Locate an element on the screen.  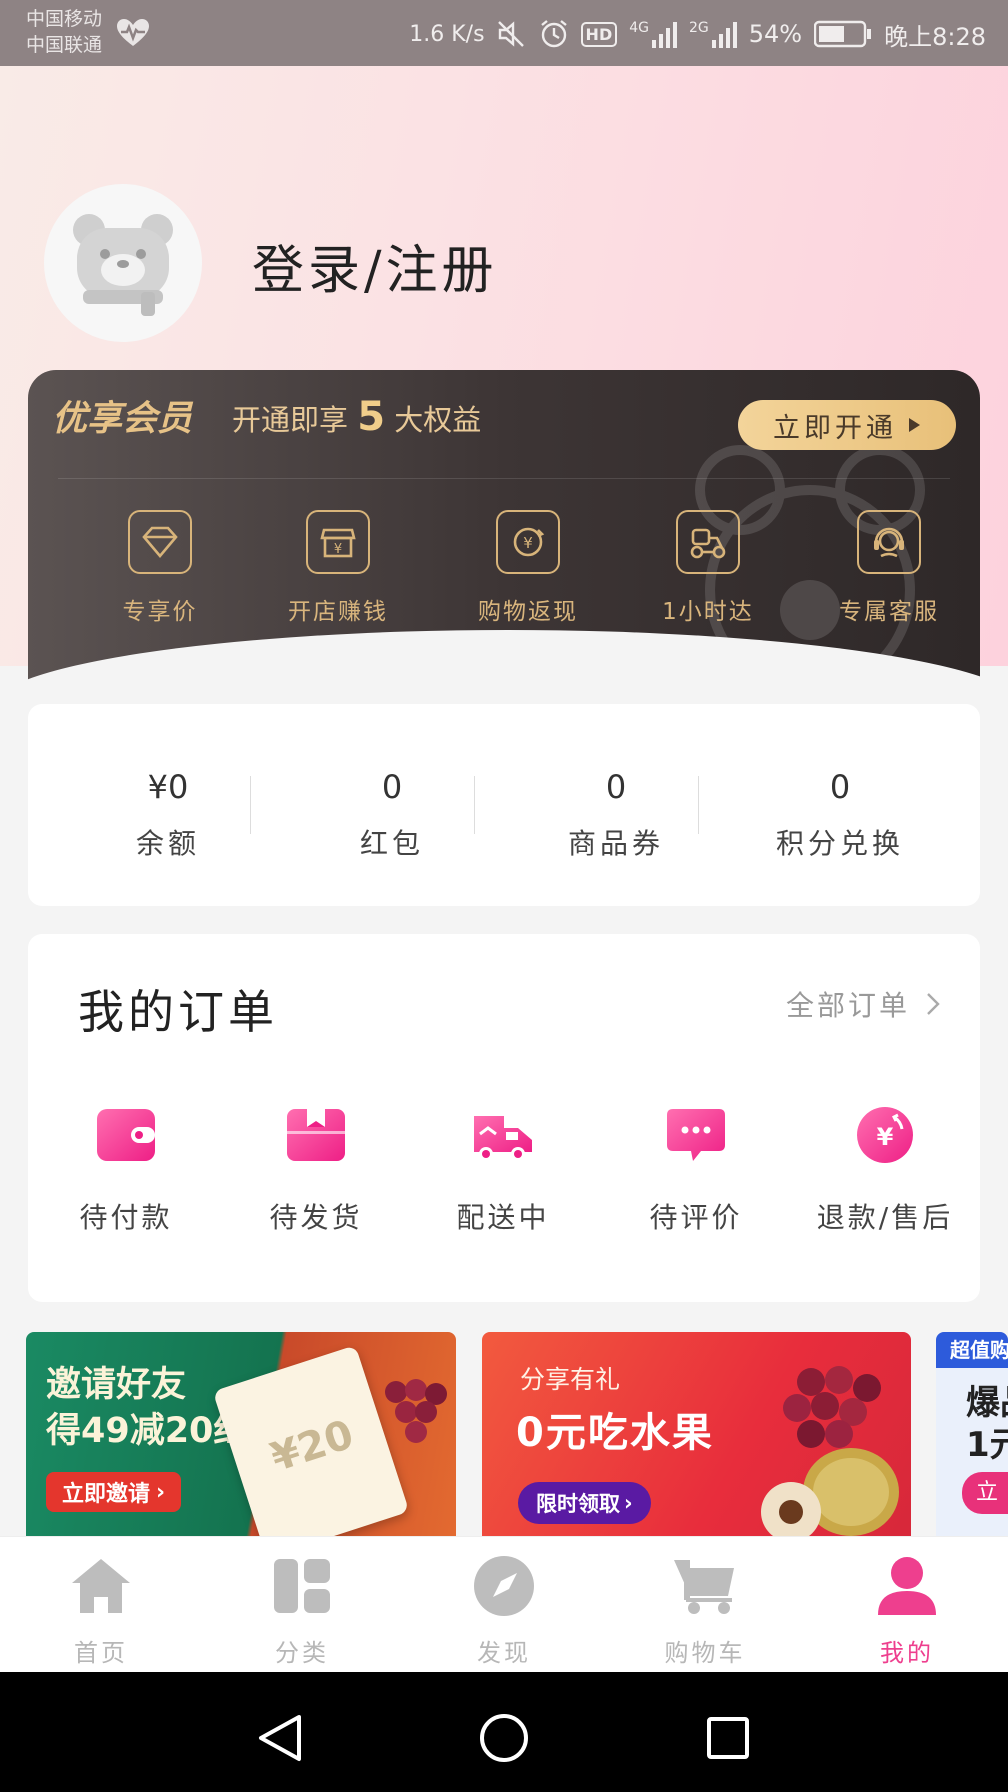
order-pending-payment: 待付款 is located at coordinates (126, 1170).